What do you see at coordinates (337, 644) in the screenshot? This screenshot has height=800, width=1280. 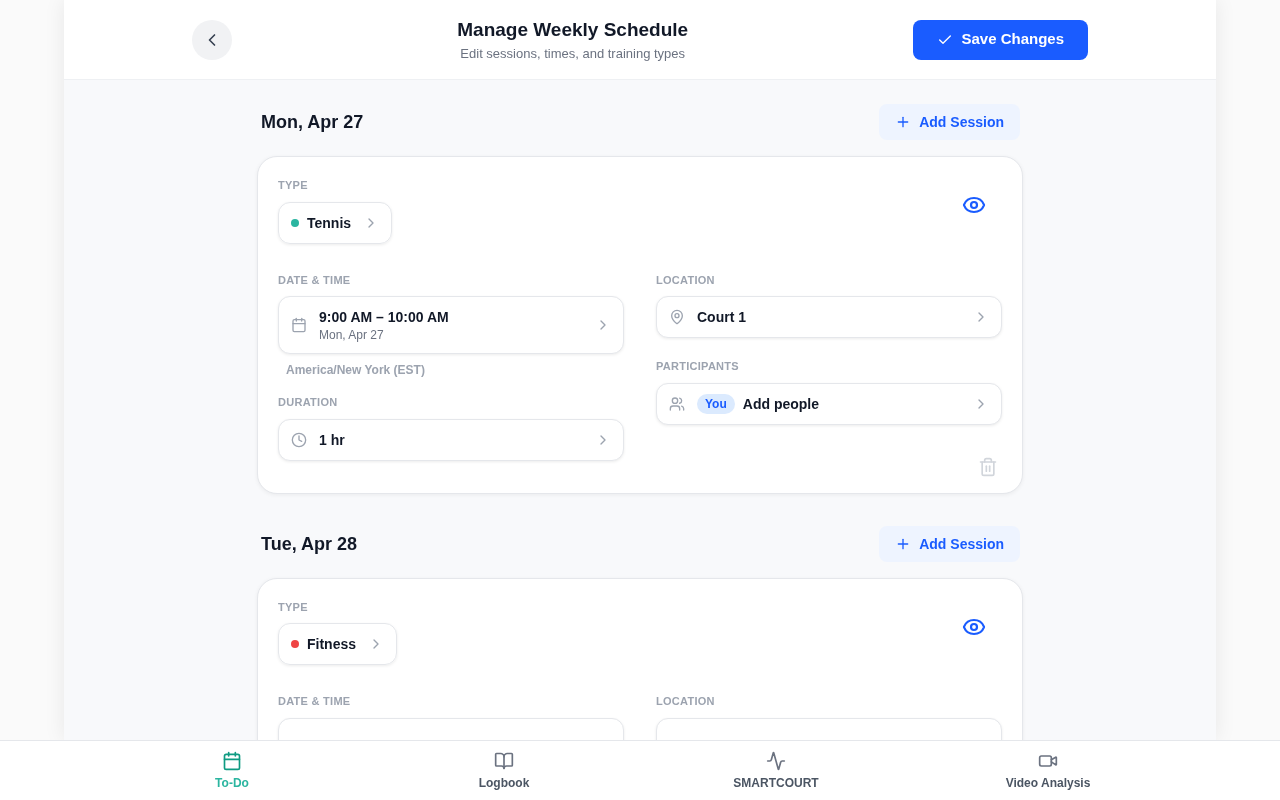 I see `type-selector: Fitness` at bounding box center [337, 644].